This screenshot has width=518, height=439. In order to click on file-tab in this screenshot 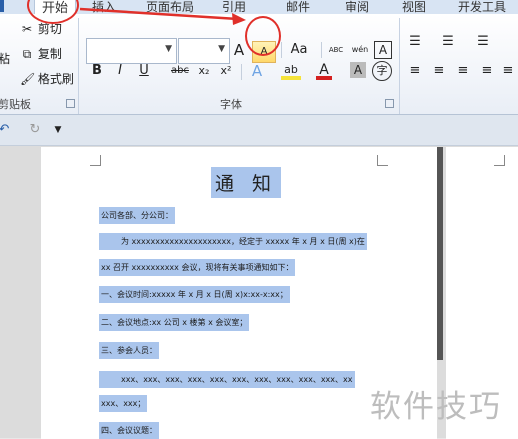, I will do `click(2, 6)`.